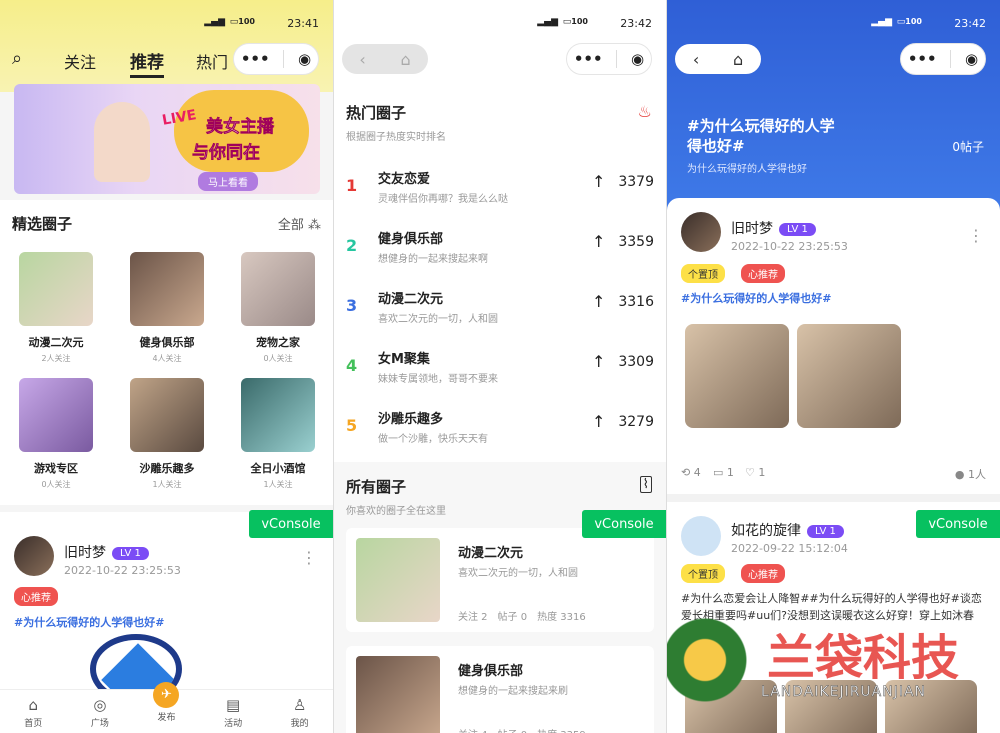 The height and width of the screenshot is (733, 1000). Describe the element at coordinates (167, 358) in the screenshot. I see `circle-followers: 4人关注` at that location.